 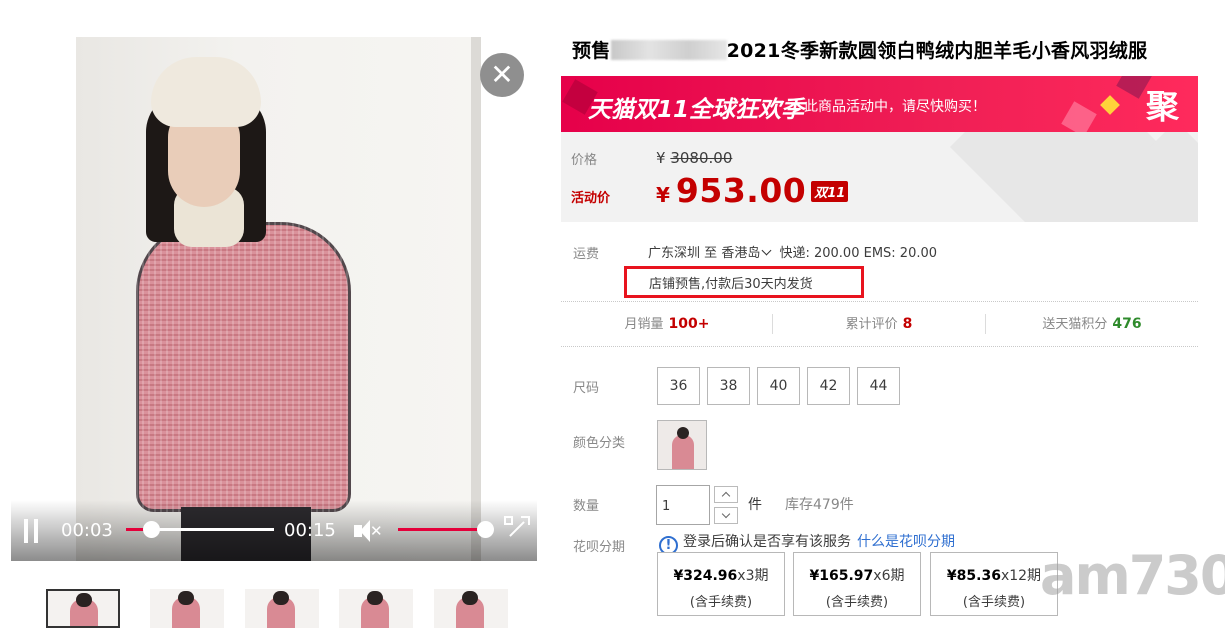 I want to click on product-title: 预售 2021冬季新款圆领白鸭绒内胆羊毛小香风羽绒服, so click(x=859, y=49).